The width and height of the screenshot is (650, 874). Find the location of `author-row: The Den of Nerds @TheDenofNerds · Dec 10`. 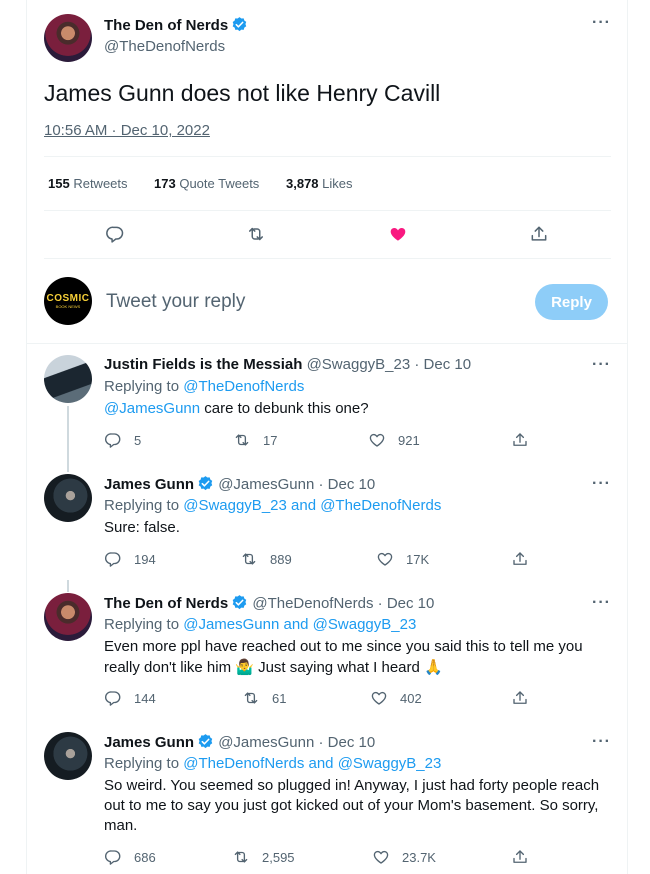

author-row: The Den of Nerds @TheDenofNerds · Dec 10 is located at coordinates (269, 603).